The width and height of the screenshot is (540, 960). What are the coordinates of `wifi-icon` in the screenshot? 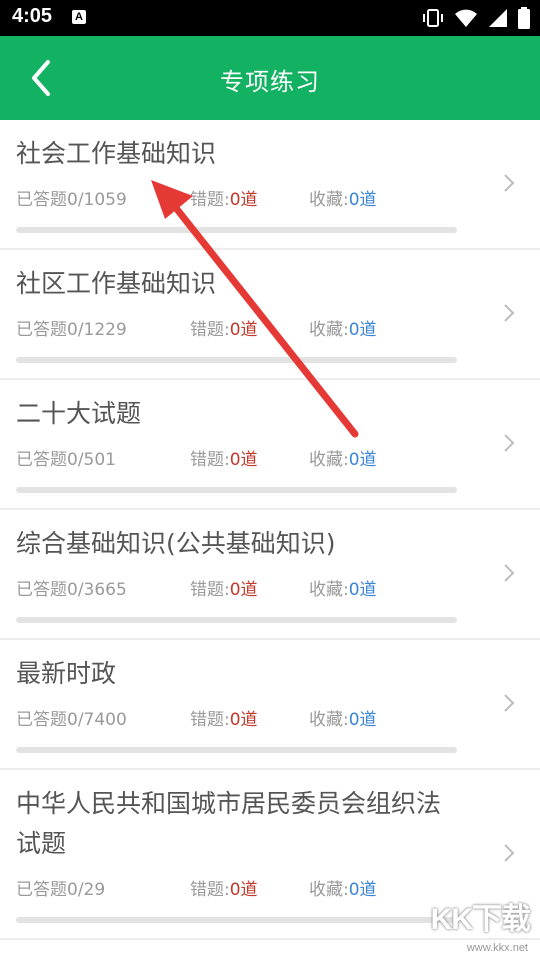 It's located at (466, 18).